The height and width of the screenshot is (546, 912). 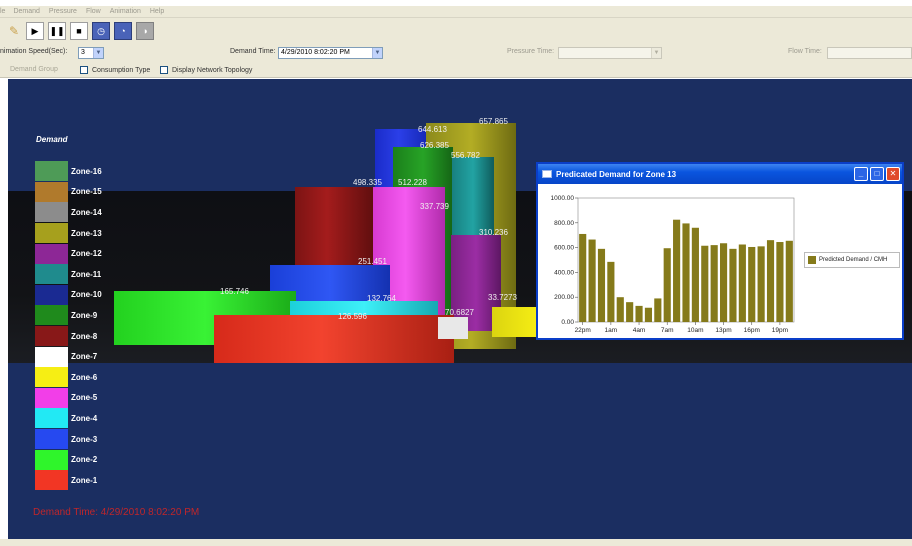 I want to click on status-strip, so click(x=456, y=542).